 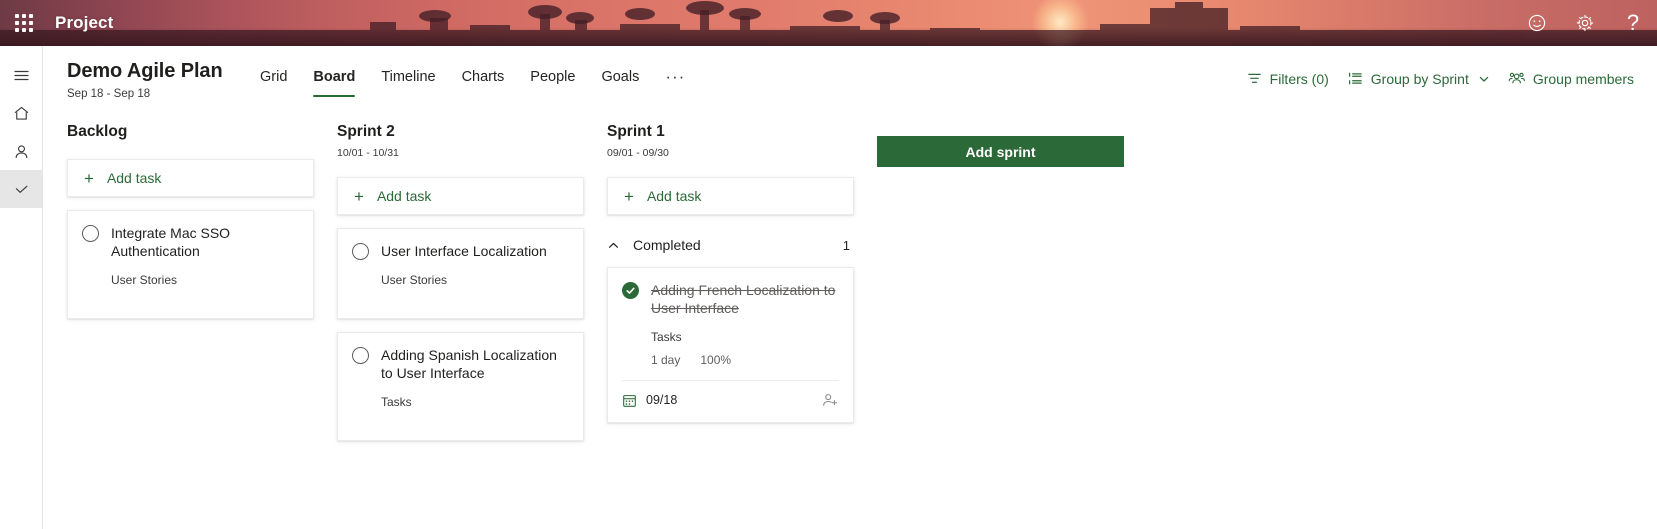 I want to click on people-icon, so click(x=1516, y=78).